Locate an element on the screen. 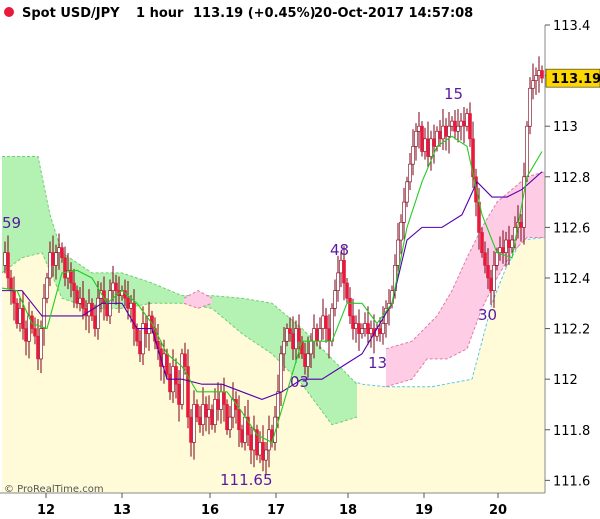 The image size is (600, 519). y-tick-label: 112 is located at coordinates (565, 380).